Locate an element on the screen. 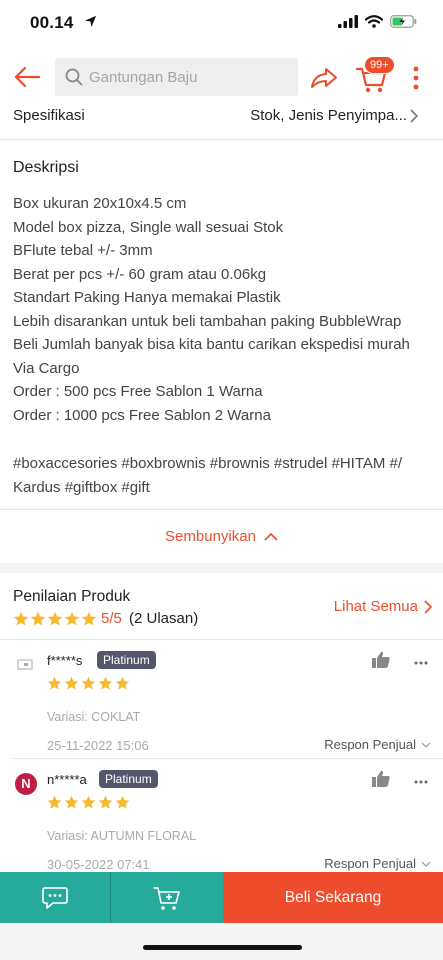 This screenshot has width=443, height=960. collapse-row: Sembunyikan is located at coordinates (221, 536).